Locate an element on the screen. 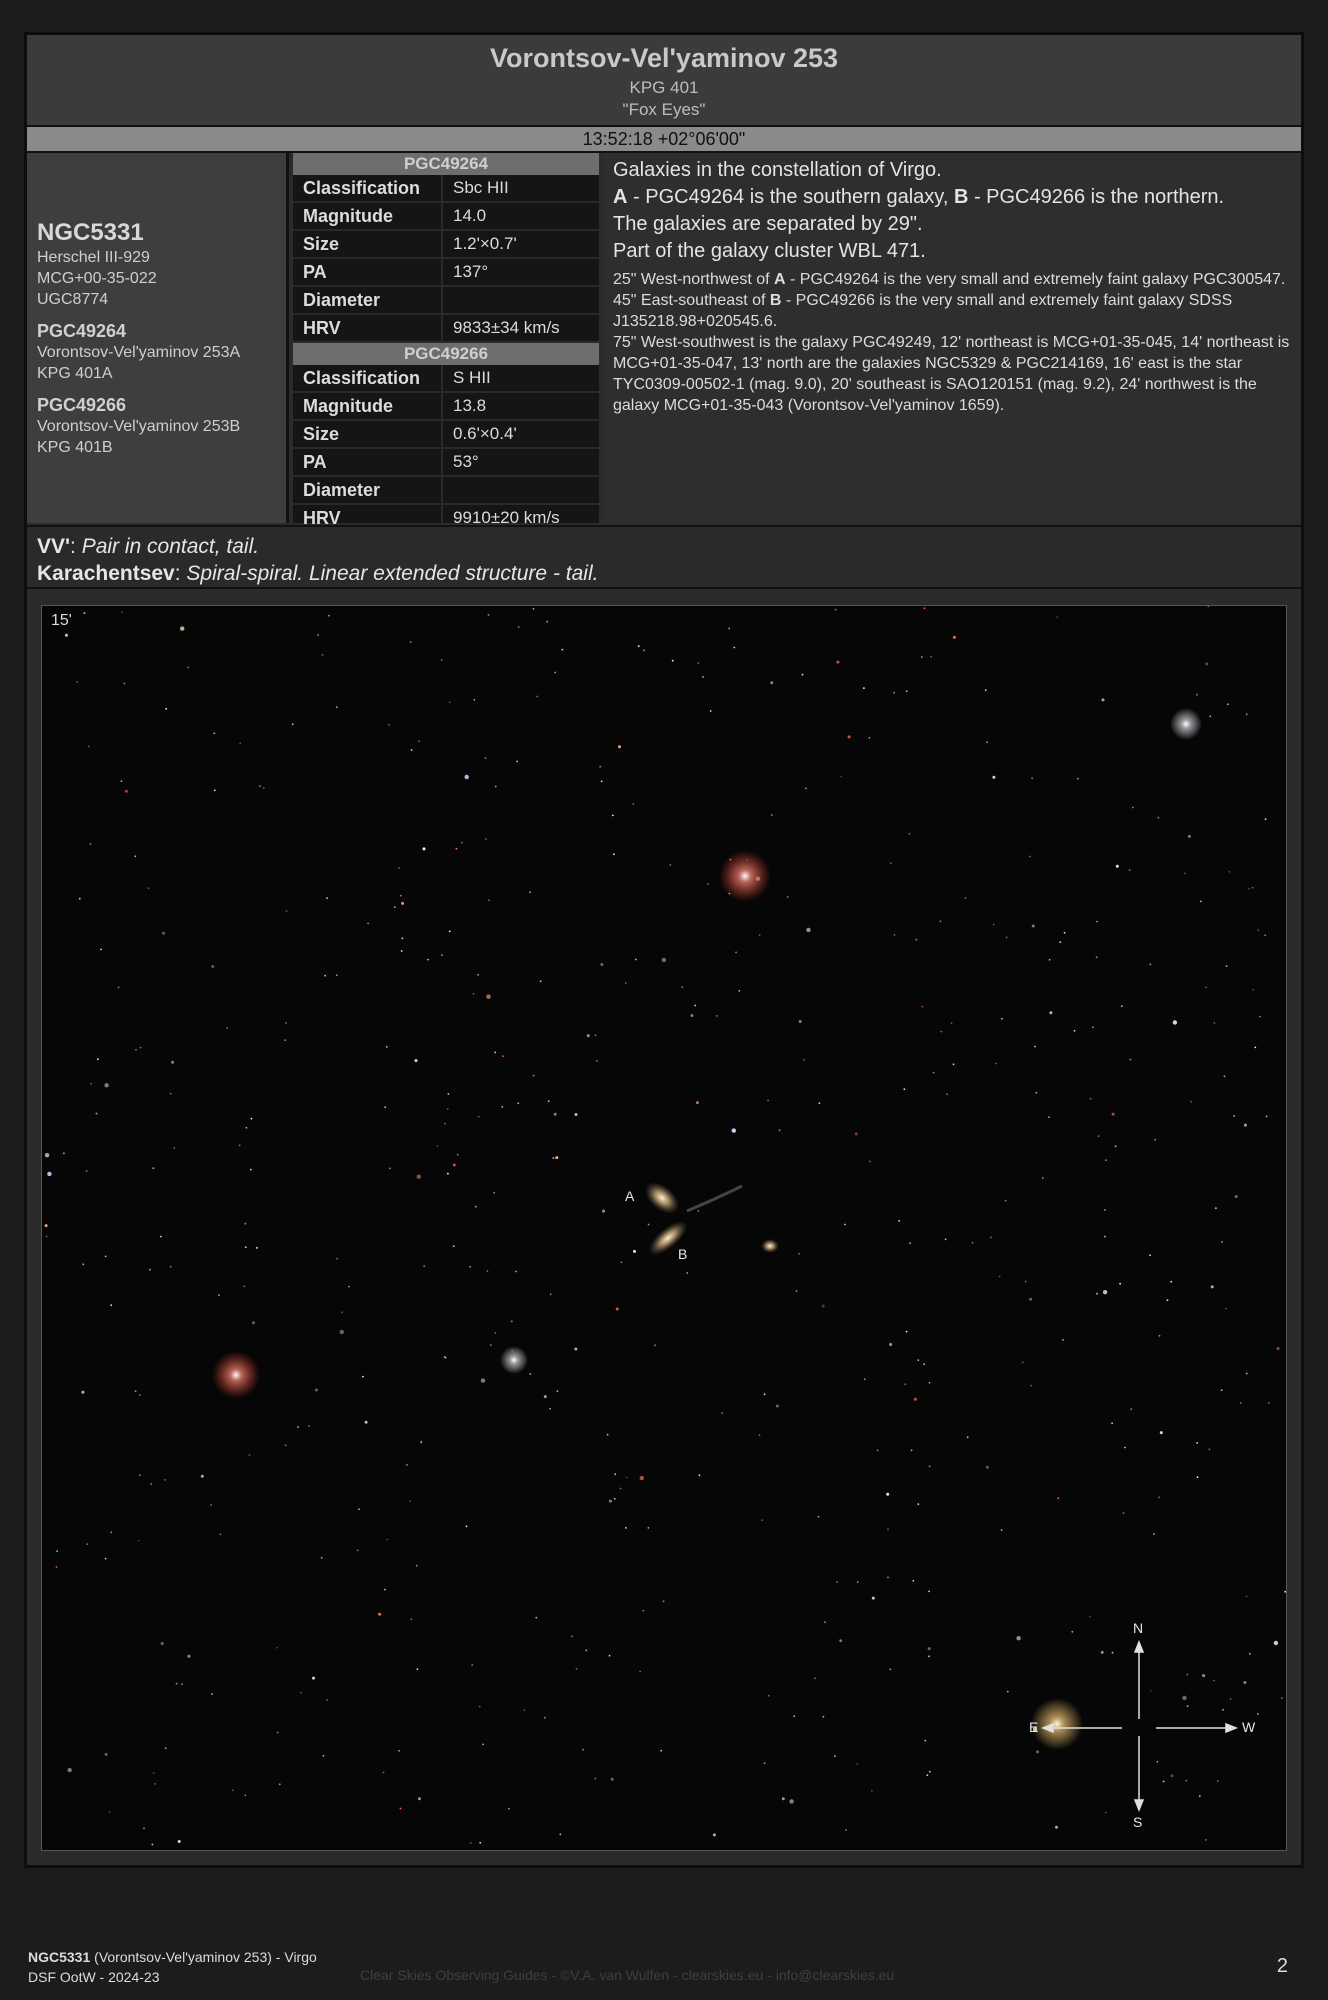 Image resolution: width=1328 pixels, height=2000 pixels. table-title: PGC49264 is located at coordinates (446, 164).